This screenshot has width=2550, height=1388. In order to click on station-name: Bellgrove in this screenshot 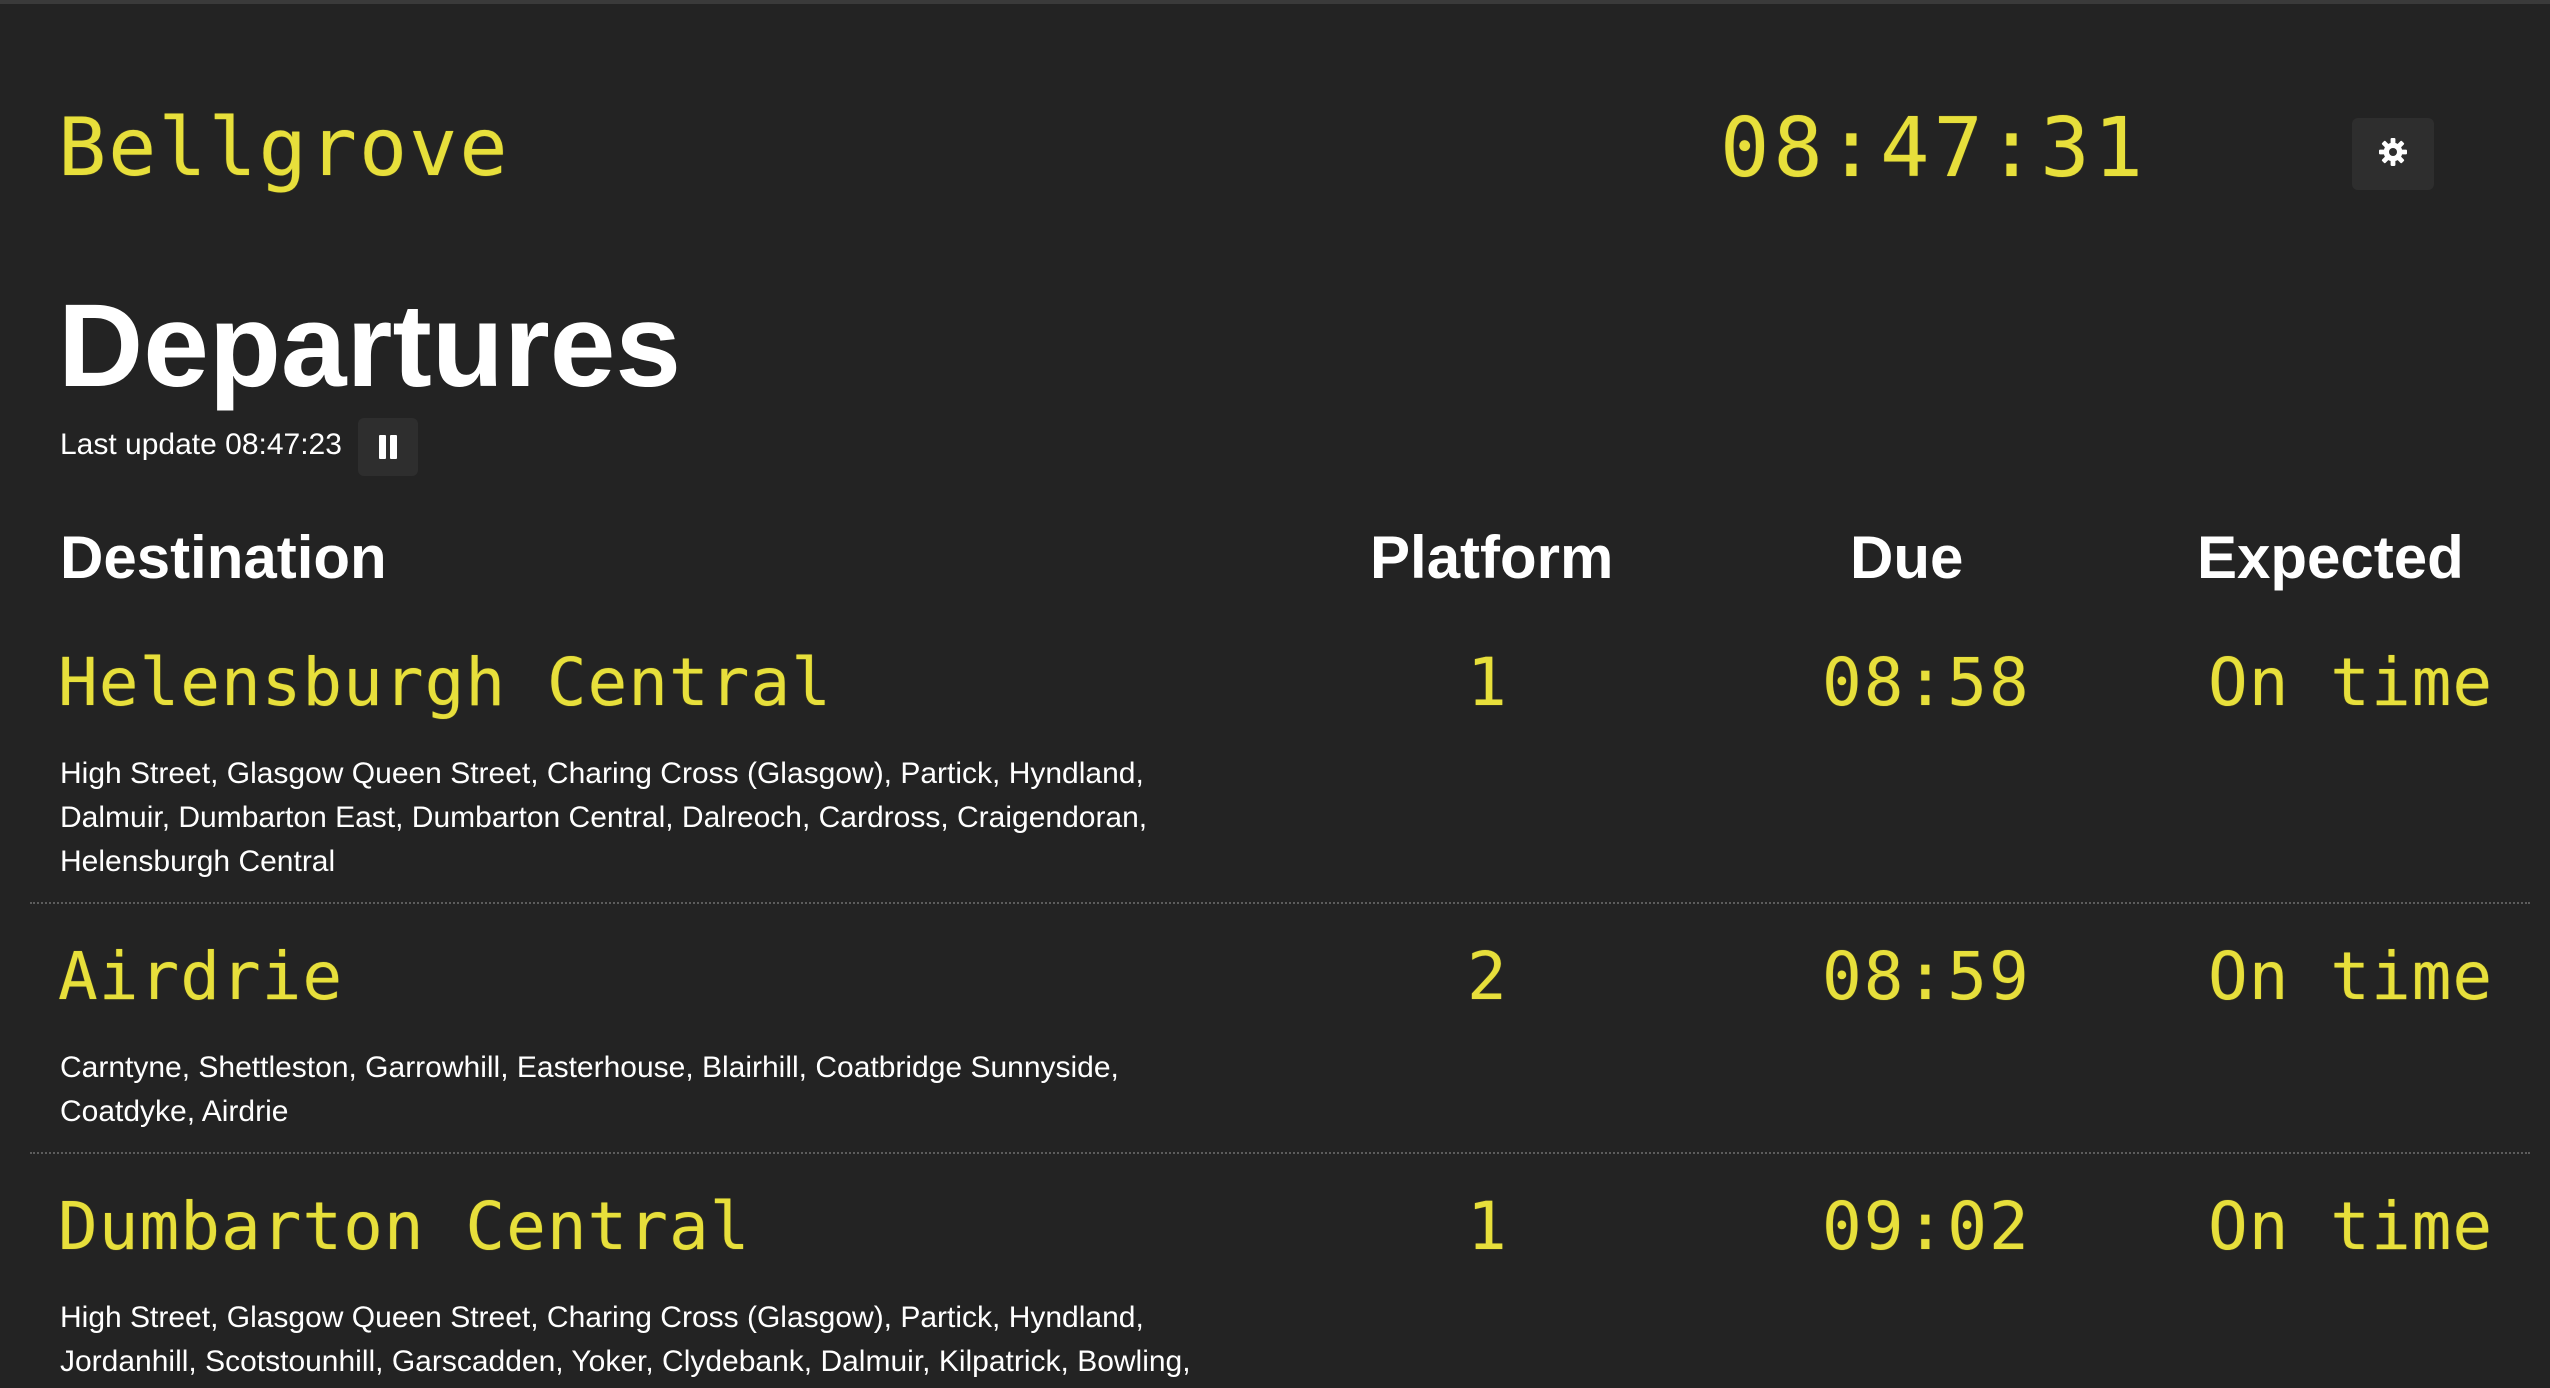, I will do `click(284, 147)`.